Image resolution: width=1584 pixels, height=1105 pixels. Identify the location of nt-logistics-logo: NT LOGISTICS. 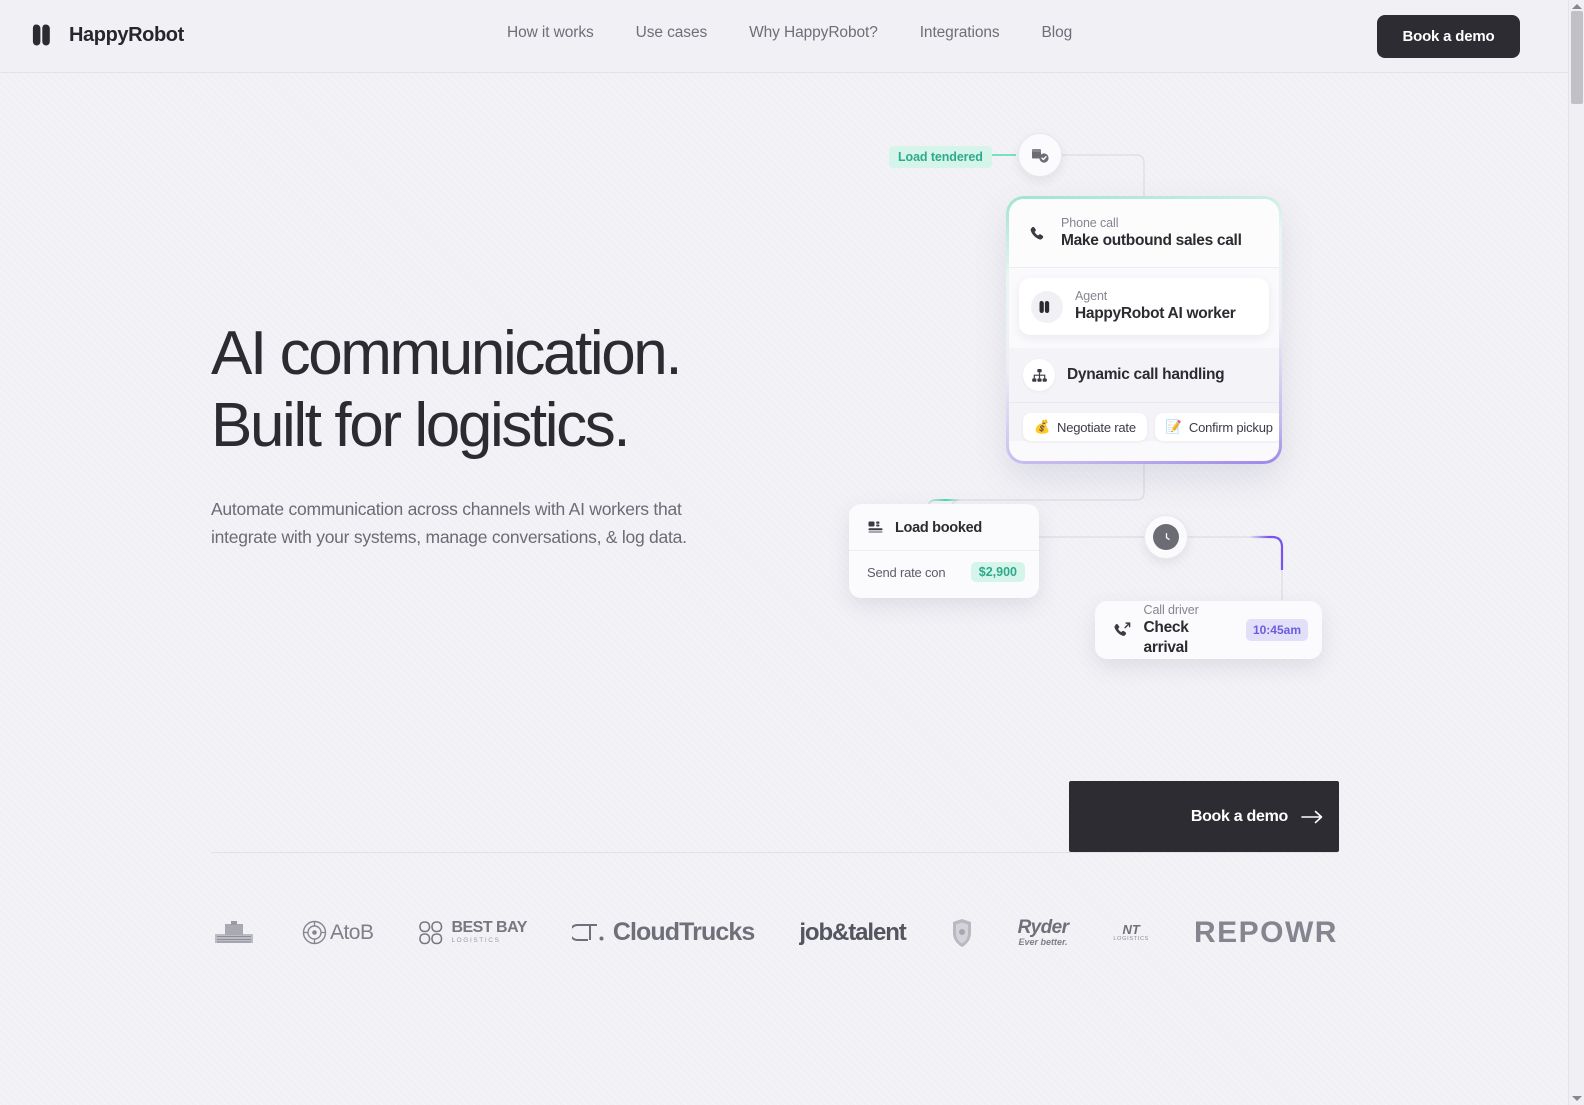
(1131, 933).